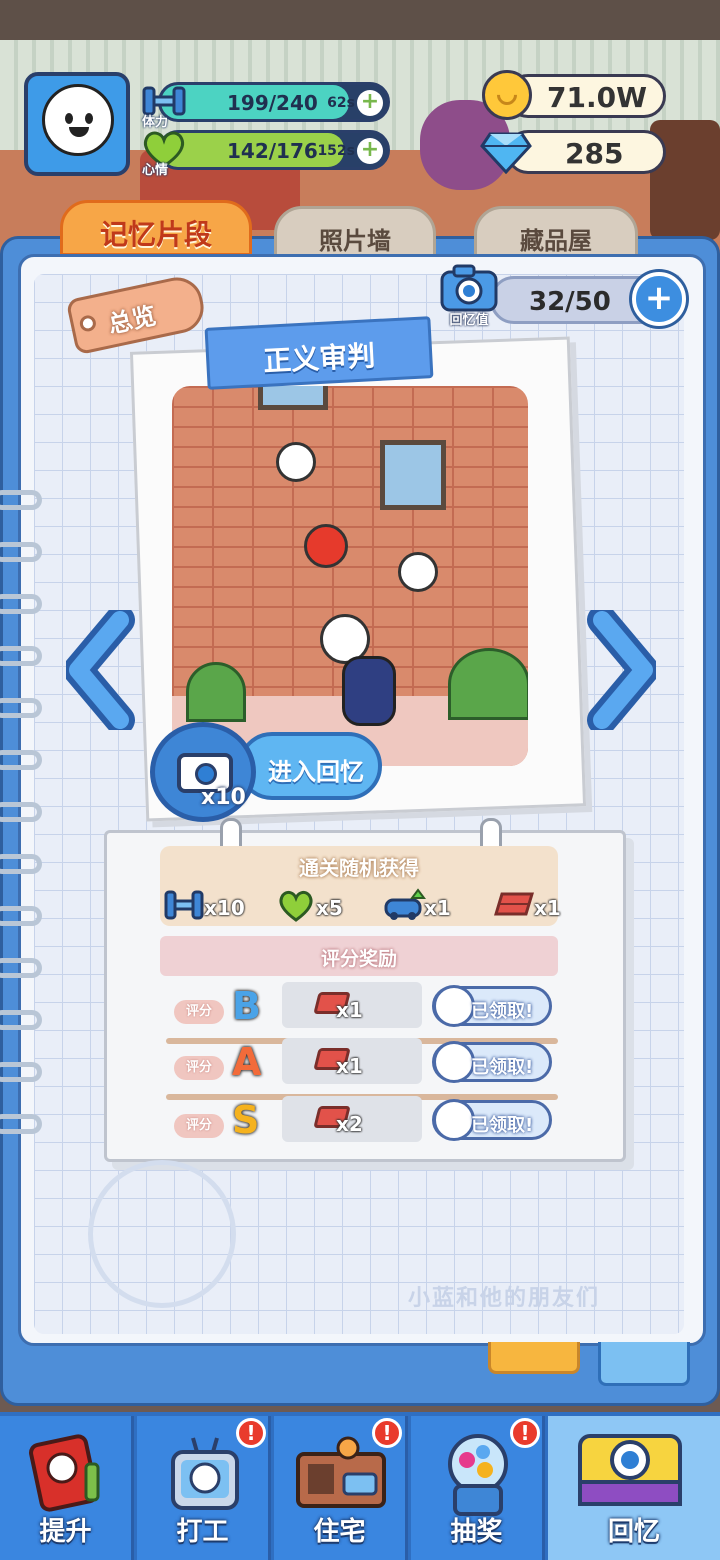 The image size is (720, 1560). Describe the element at coordinates (360, 20) in the screenshot. I see `room-ceiling` at that location.